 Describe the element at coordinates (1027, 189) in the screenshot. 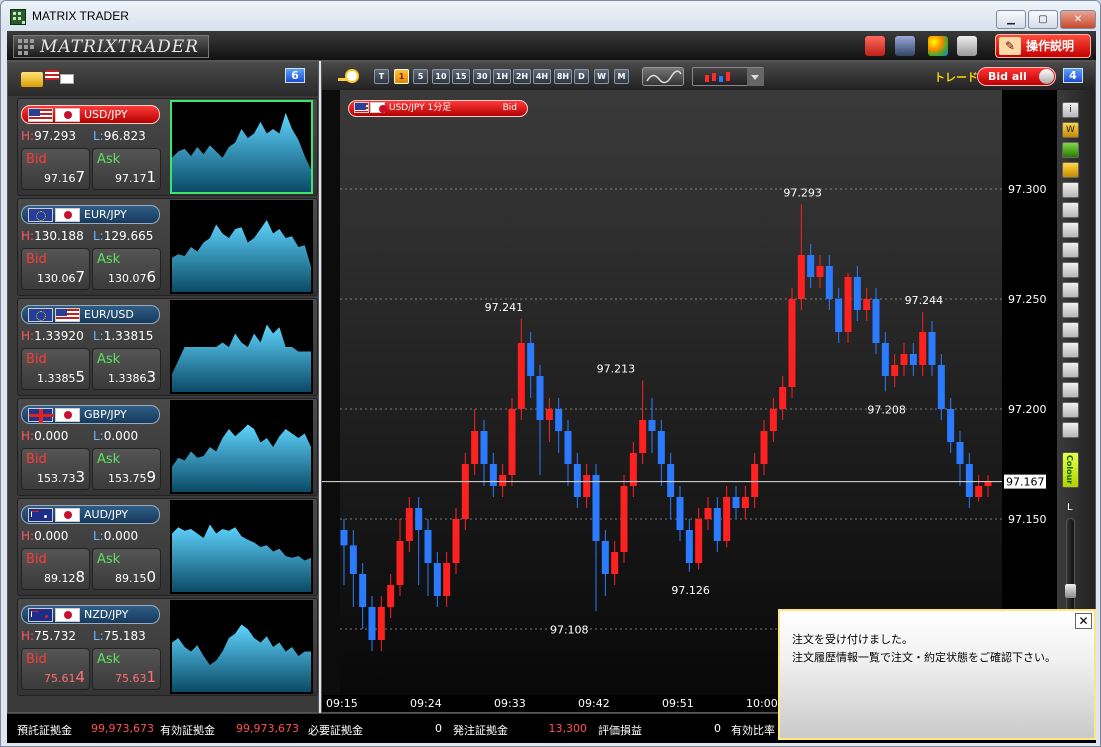

I see `y-tick-label: 97.300` at that location.